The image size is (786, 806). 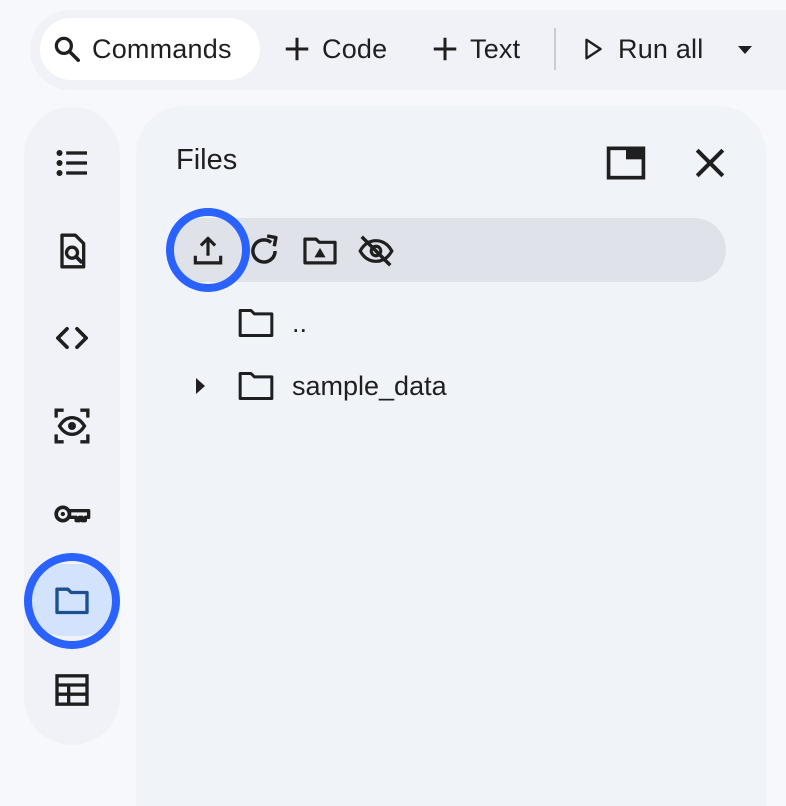 I want to click on rail-table-of-contents, so click(x=72, y=163).